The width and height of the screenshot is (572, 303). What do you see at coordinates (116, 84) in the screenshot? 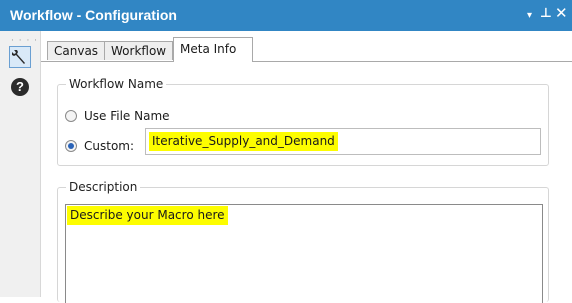
I see `workflow-name-legend: Workflow Name` at bounding box center [116, 84].